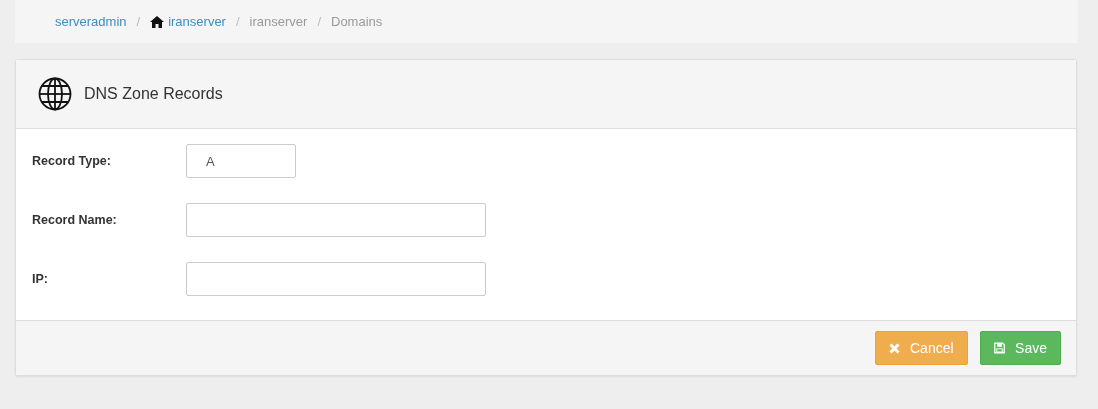  What do you see at coordinates (40, 279) in the screenshot?
I see `field-label: IP:` at bounding box center [40, 279].